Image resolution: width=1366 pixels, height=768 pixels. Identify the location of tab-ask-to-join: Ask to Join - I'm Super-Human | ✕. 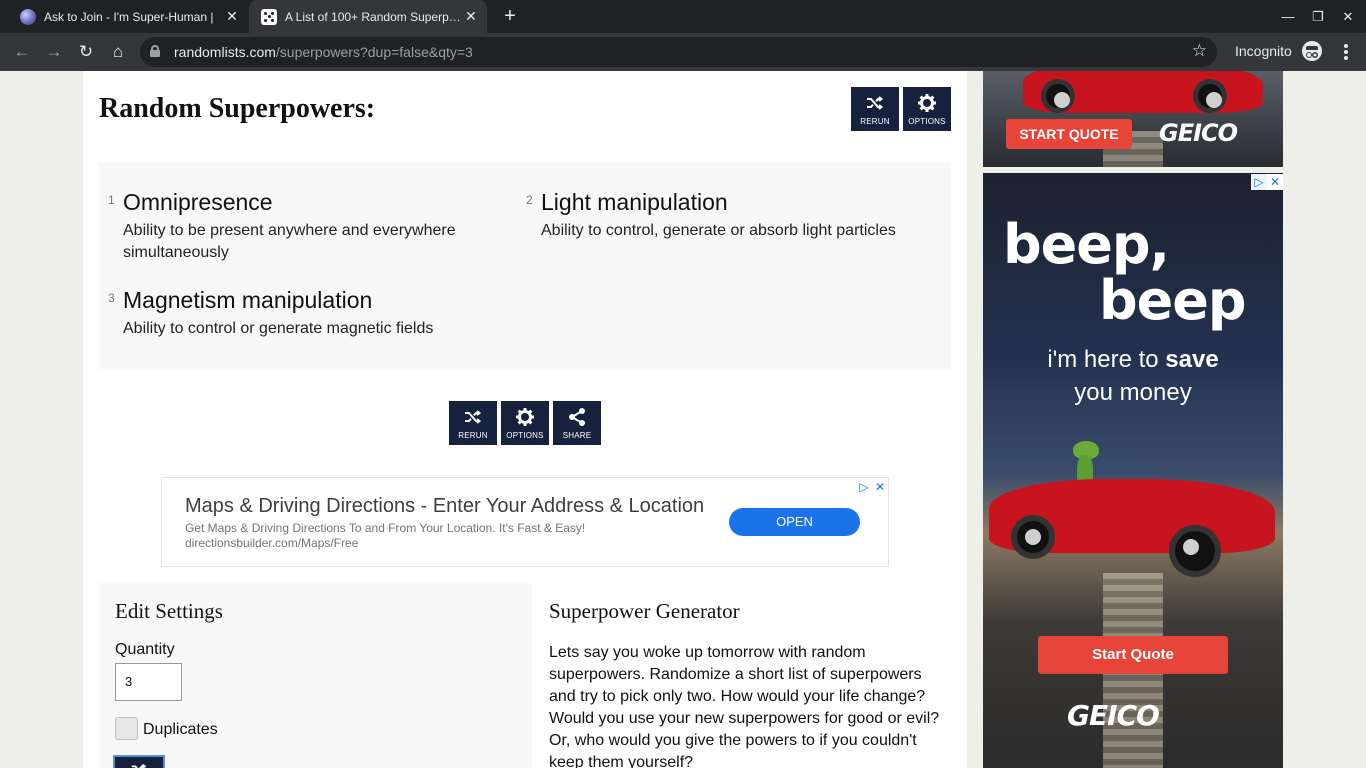
(128, 16).